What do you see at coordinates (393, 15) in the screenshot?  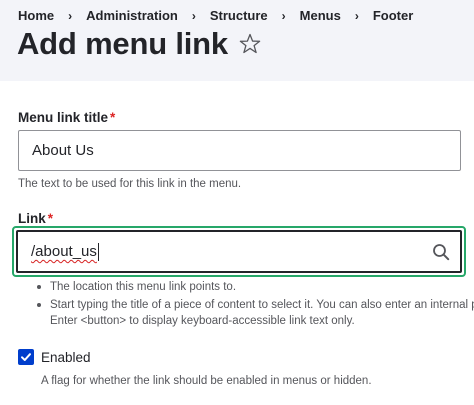 I see `breadcrumb-footer: Footer` at bounding box center [393, 15].